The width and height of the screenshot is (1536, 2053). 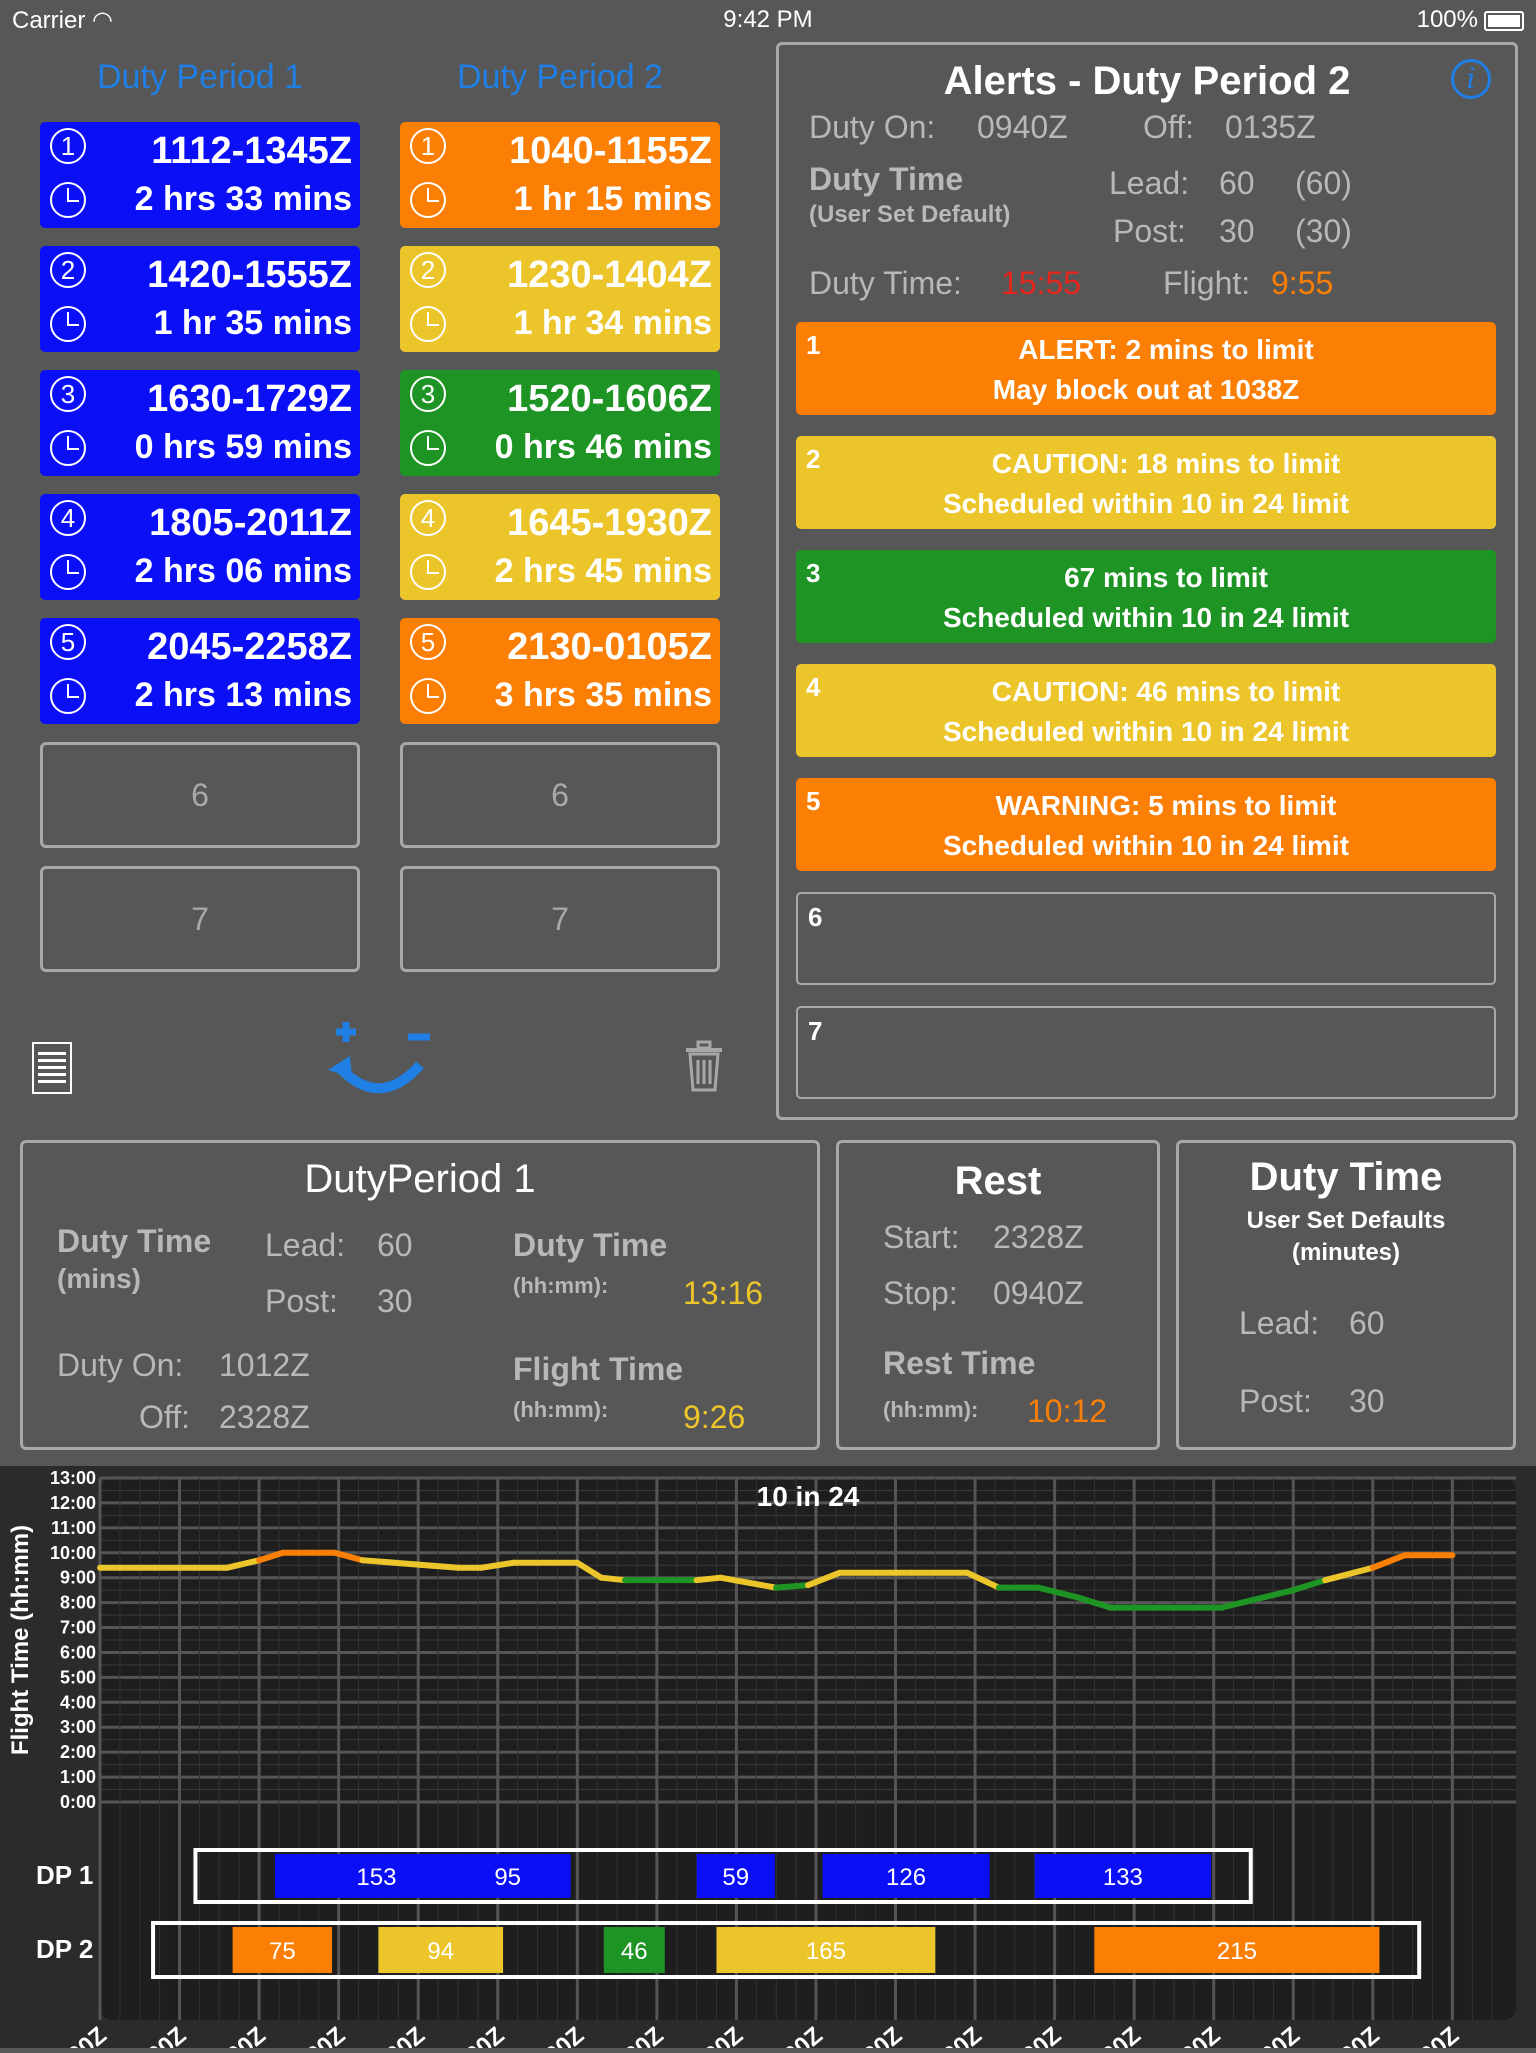 I want to click on alert-line-1: CAUTION: 18 mins to limit, so click(x=1166, y=463).